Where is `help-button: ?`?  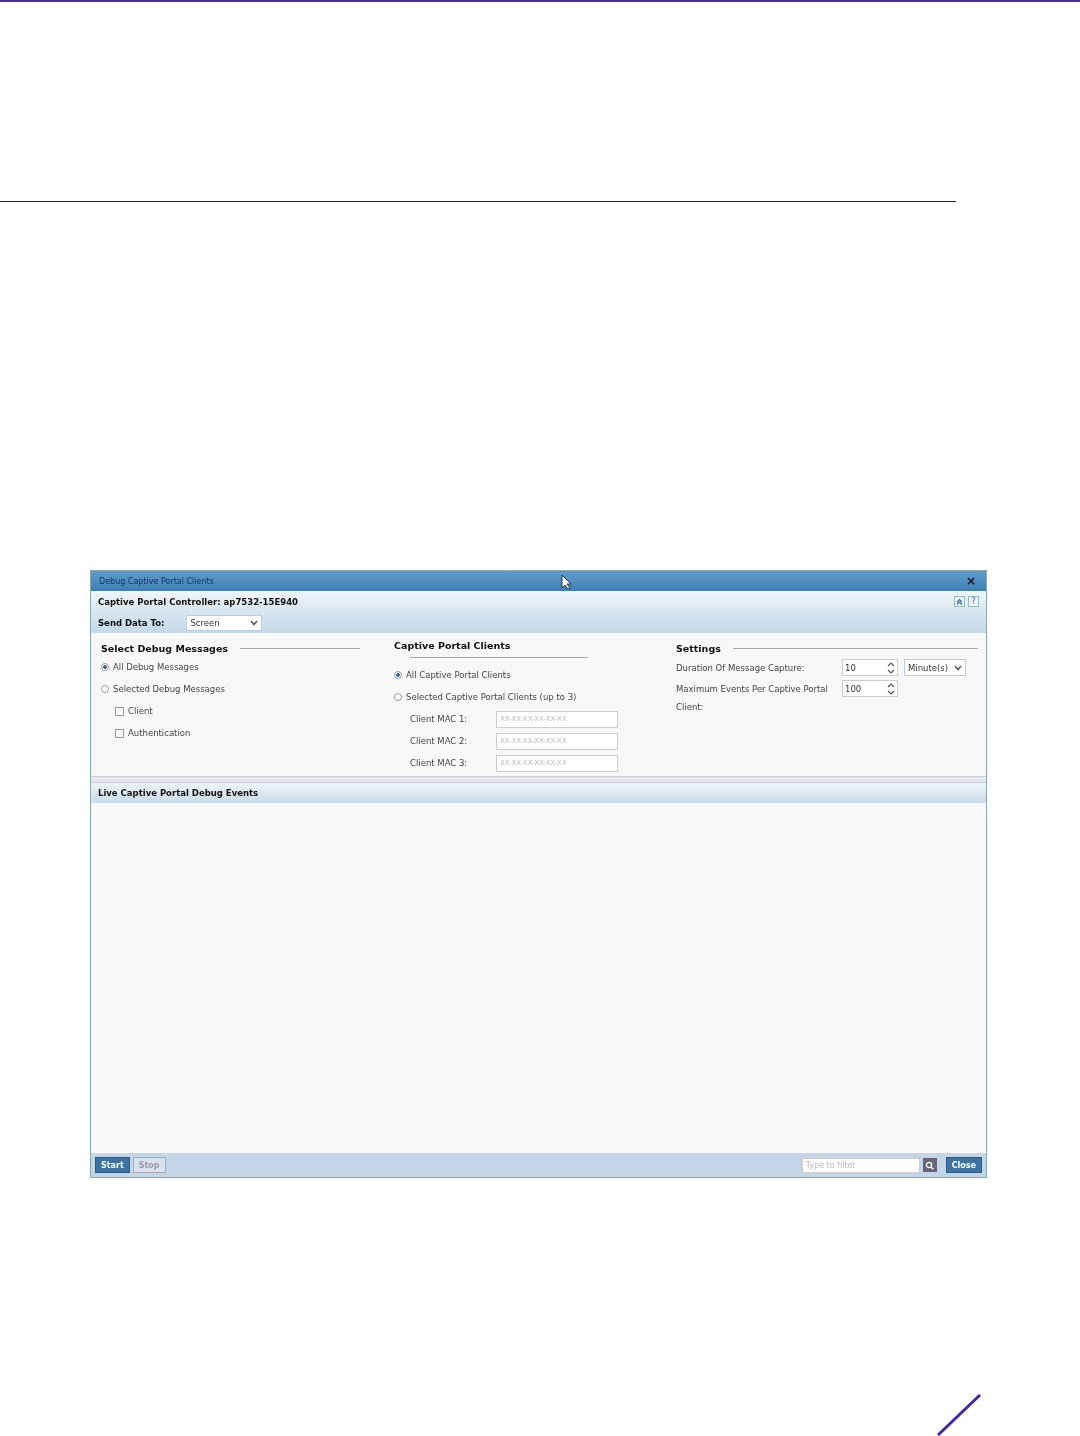
help-button: ? is located at coordinates (973, 601).